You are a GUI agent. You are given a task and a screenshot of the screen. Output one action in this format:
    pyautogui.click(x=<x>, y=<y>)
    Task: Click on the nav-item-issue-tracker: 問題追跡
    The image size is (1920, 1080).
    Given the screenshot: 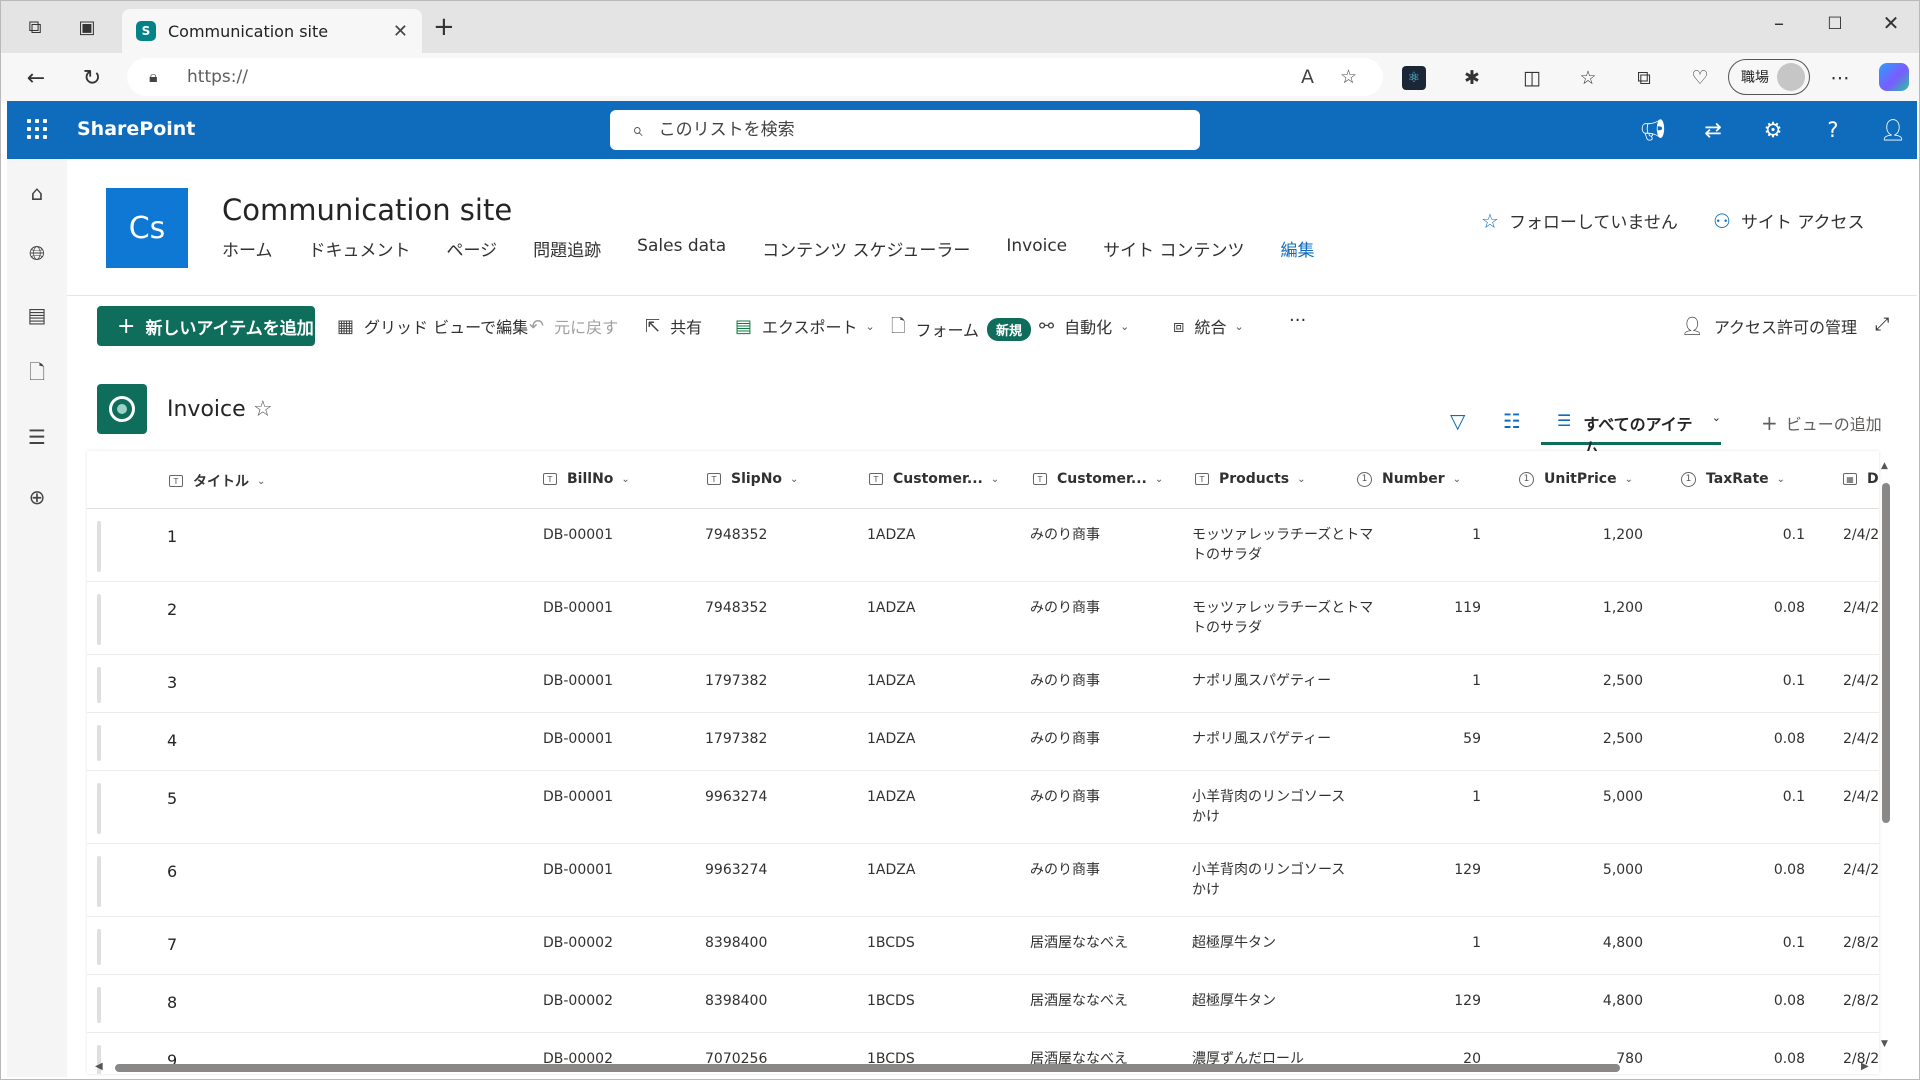 What is the action you would take?
    pyautogui.click(x=567, y=248)
    